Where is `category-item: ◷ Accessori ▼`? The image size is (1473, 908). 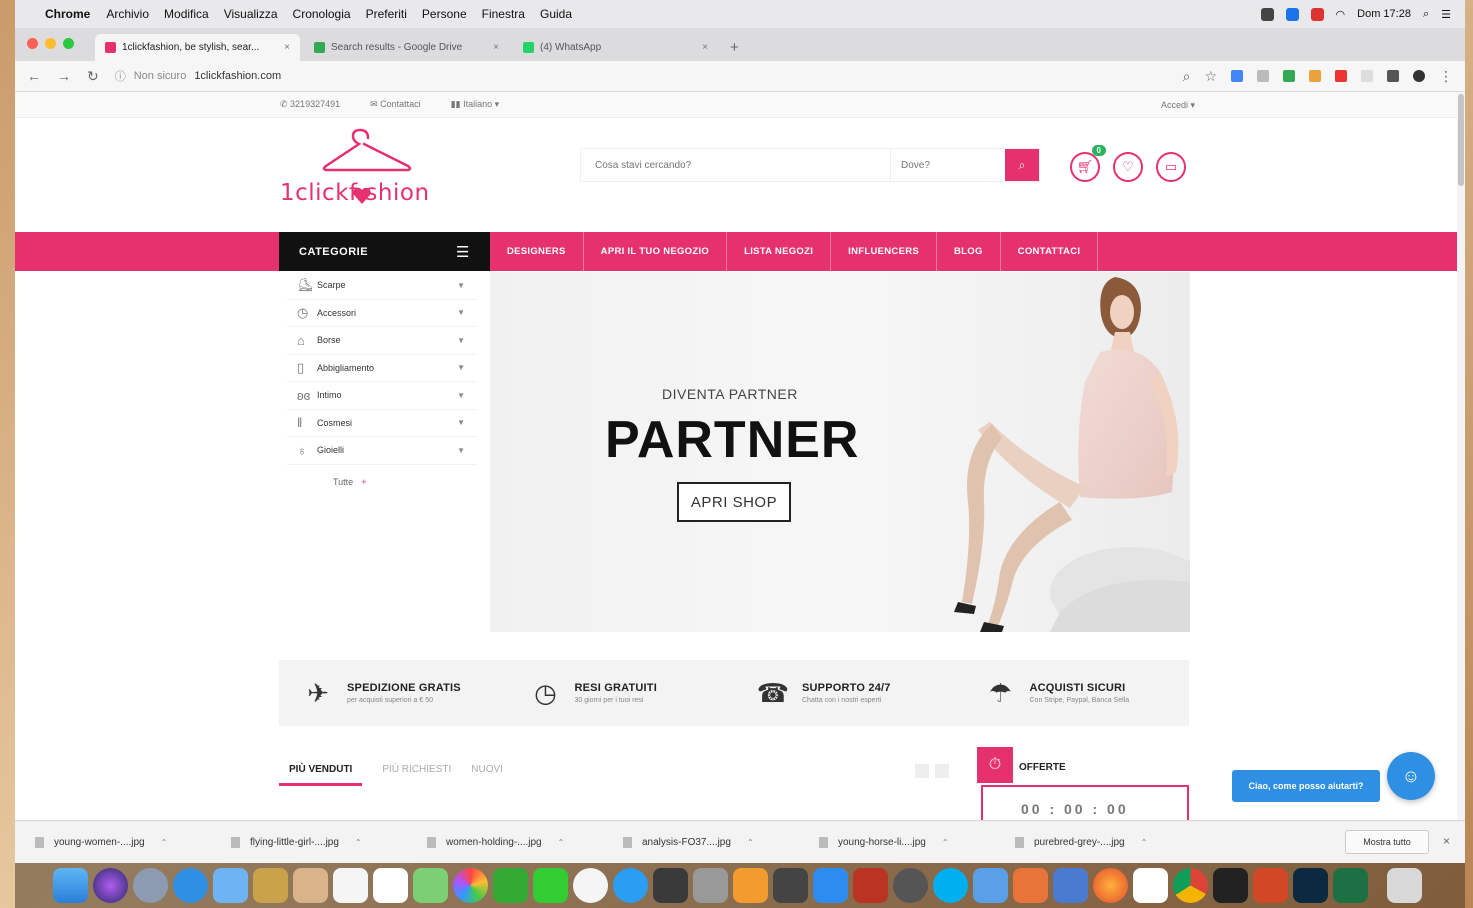
category-item: ◷ Accessori ▼ is located at coordinates (382, 313).